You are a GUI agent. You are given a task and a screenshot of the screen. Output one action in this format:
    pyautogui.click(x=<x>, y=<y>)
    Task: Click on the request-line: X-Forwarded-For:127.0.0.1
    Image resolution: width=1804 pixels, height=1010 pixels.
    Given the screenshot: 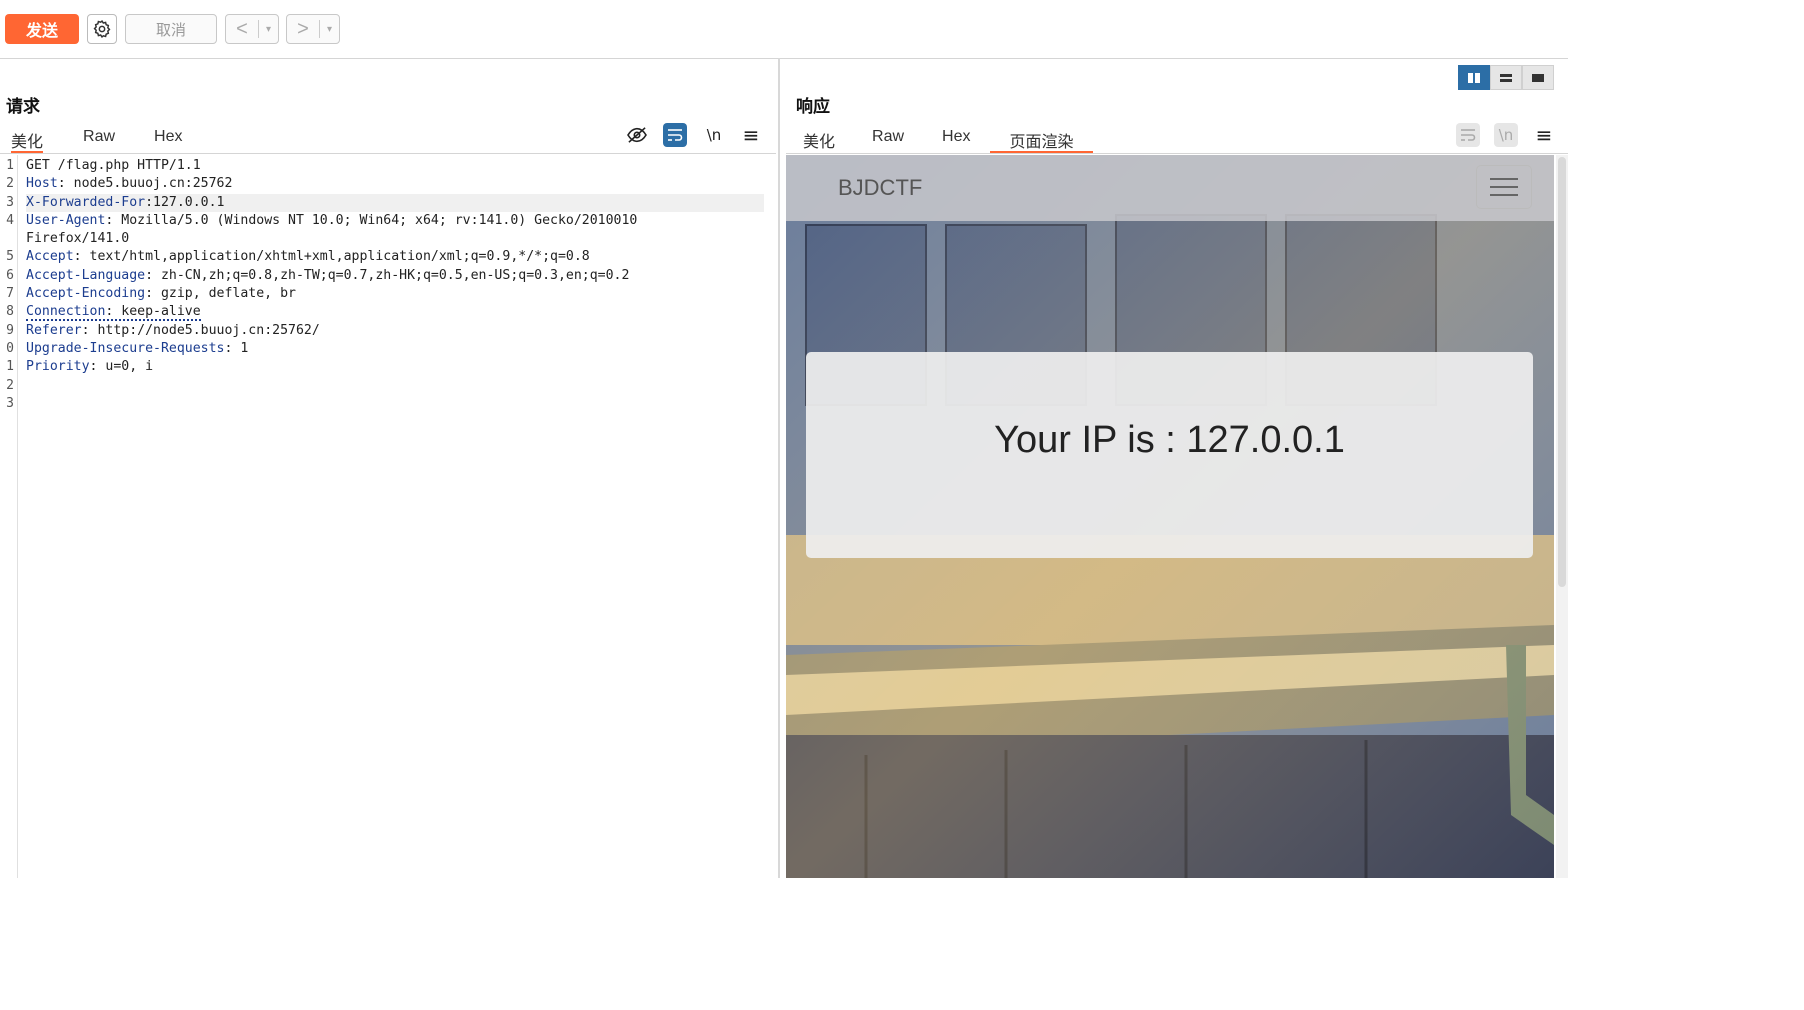 What is the action you would take?
    pyautogui.click(x=395, y=202)
    